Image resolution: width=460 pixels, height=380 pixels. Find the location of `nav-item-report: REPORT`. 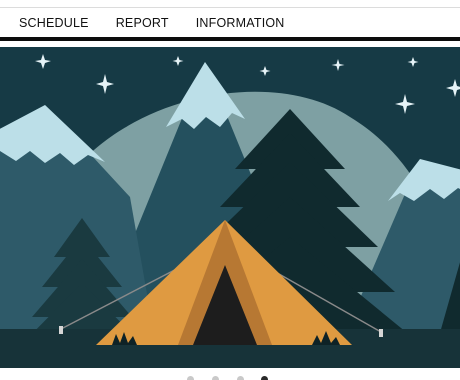

nav-item-report: REPORT is located at coordinates (142, 23).